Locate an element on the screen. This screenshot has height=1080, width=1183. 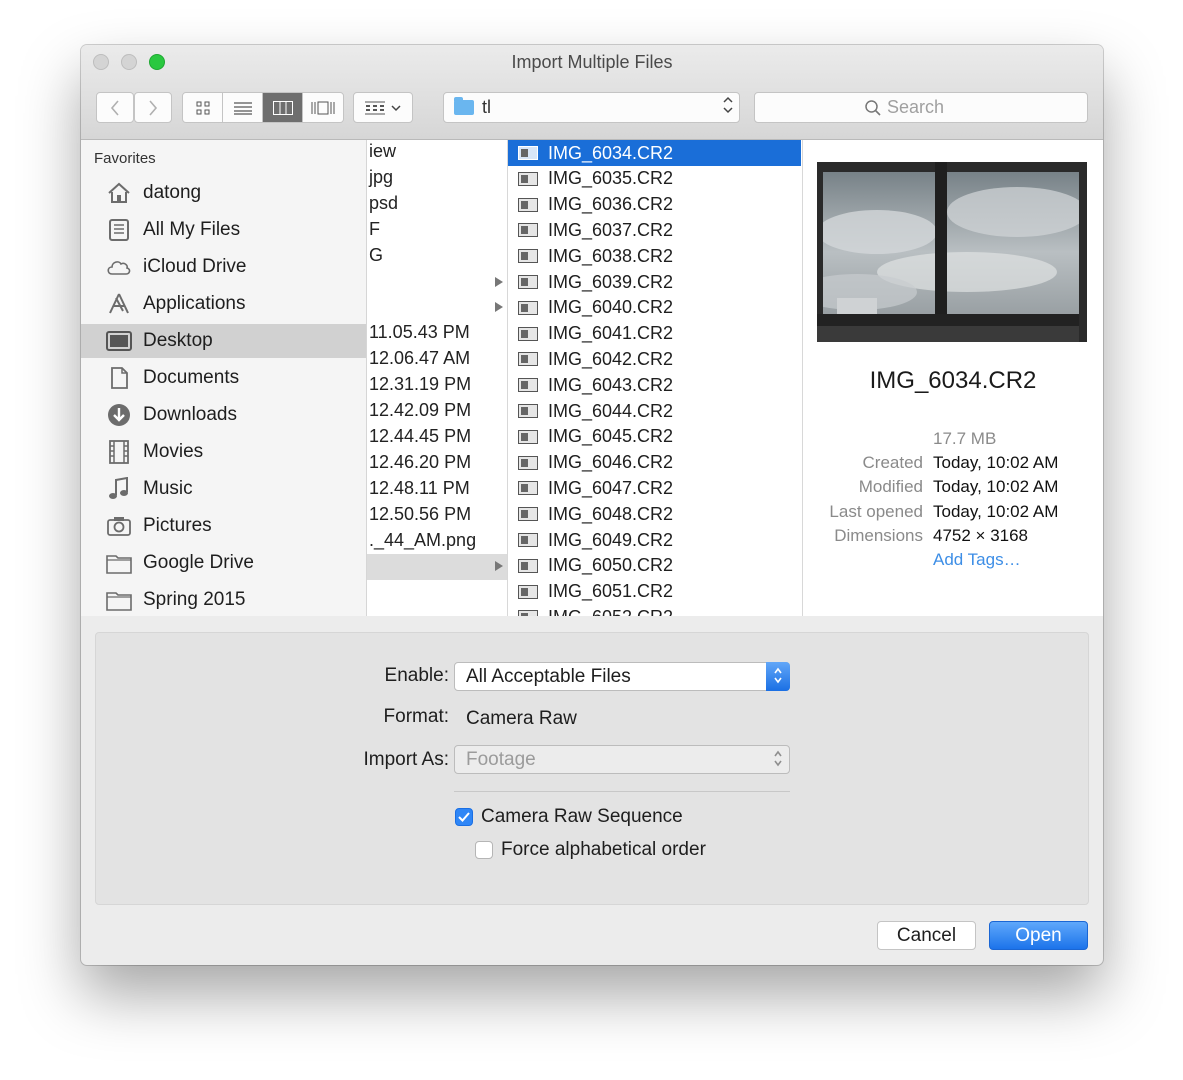
file-list-item: IMG_6052.CR2 is located at coordinates (654, 610).